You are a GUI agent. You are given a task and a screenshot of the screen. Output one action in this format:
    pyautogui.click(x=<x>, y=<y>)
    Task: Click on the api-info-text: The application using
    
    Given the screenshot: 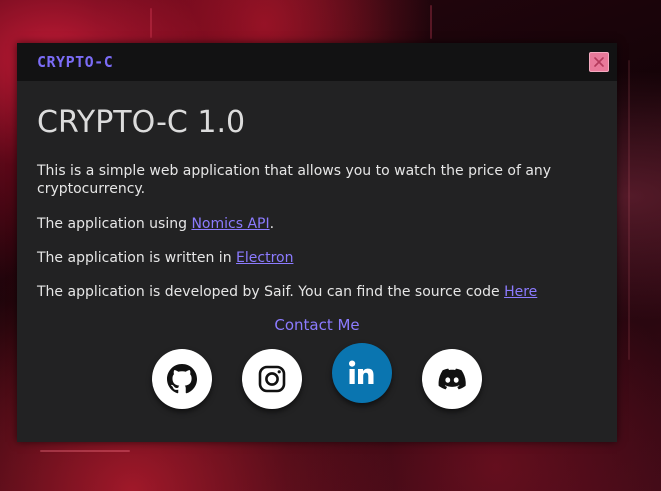 What is the action you would take?
    pyautogui.click(x=114, y=224)
    